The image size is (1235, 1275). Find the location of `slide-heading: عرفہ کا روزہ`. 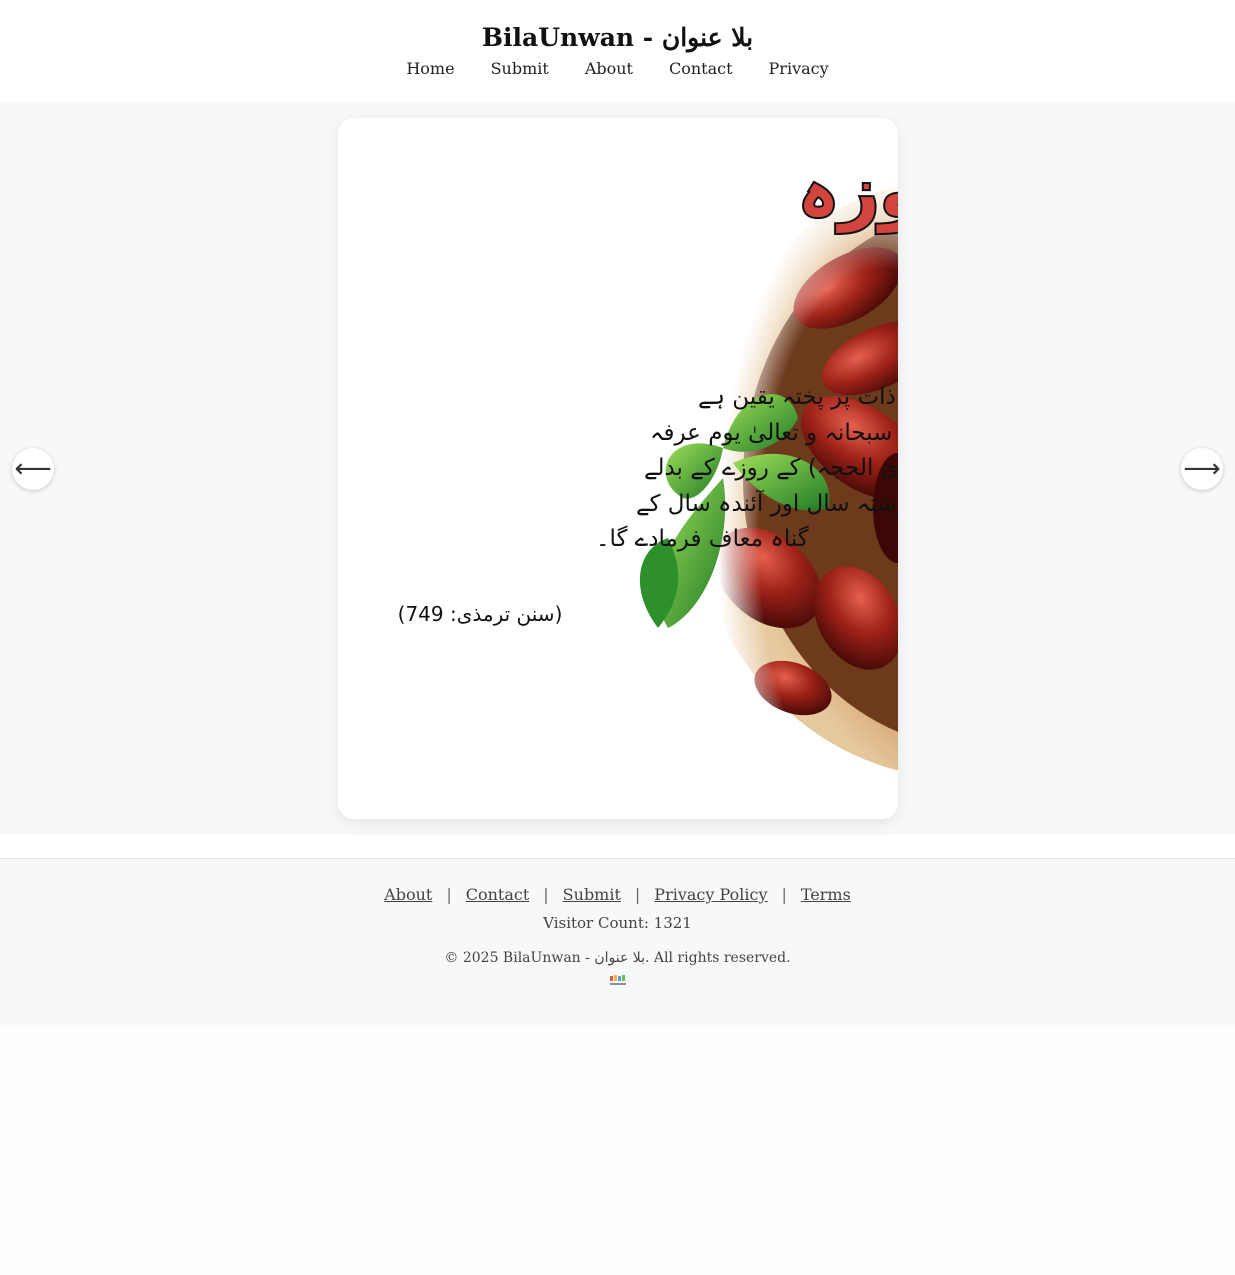

slide-heading: عرفہ کا روزہ is located at coordinates (848, 192).